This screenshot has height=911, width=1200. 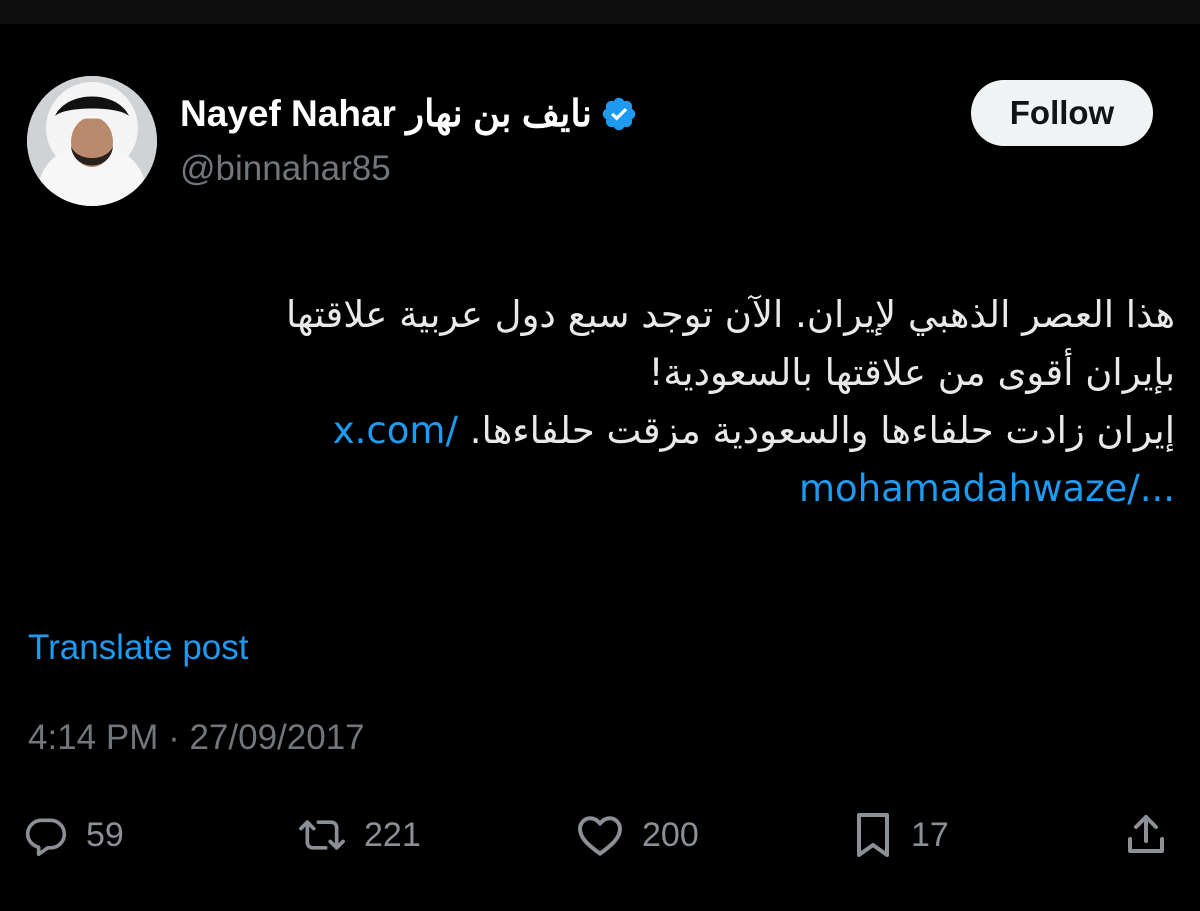 I want to click on reply-count: 59, so click(x=105, y=834).